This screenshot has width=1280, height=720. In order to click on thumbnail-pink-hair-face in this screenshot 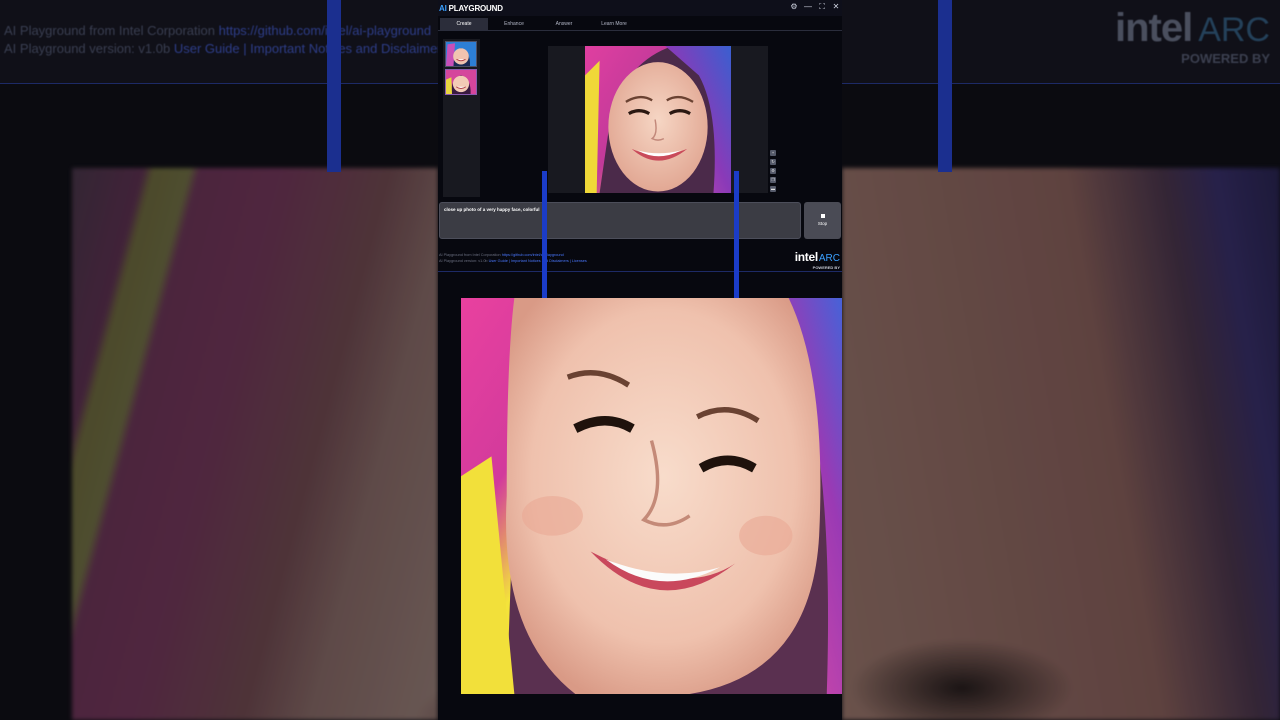, I will do `click(461, 82)`.